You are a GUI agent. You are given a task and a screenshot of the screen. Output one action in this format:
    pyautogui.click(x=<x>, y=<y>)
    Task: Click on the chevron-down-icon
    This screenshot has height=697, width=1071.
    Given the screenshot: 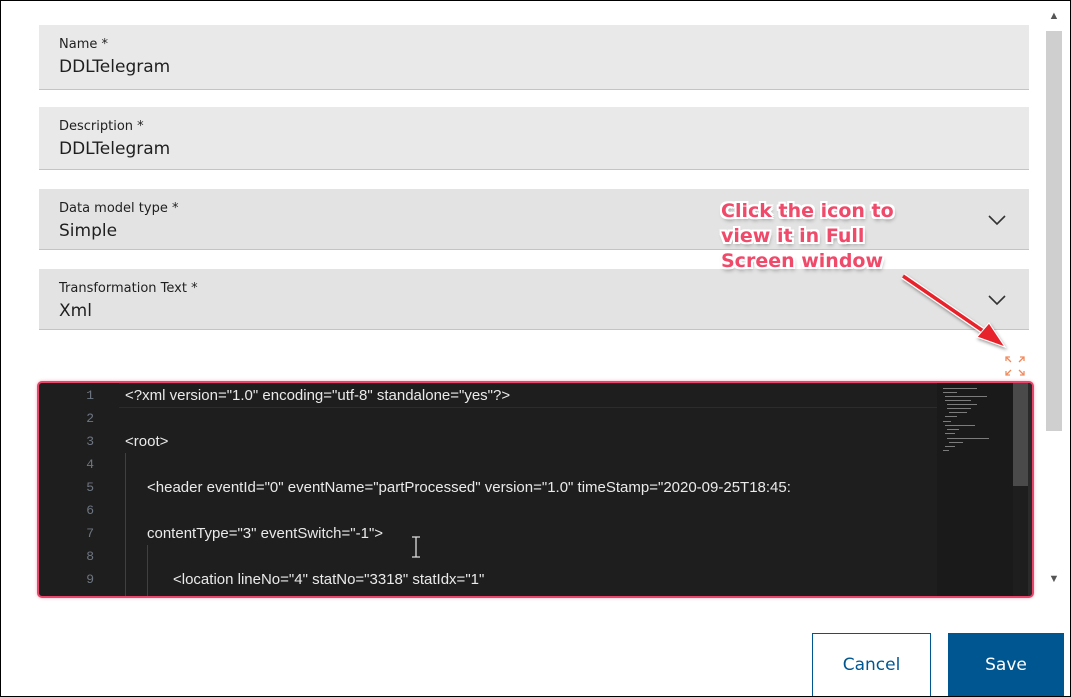 What is the action you would take?
    pyautogui.click(x=997, y=220)
    